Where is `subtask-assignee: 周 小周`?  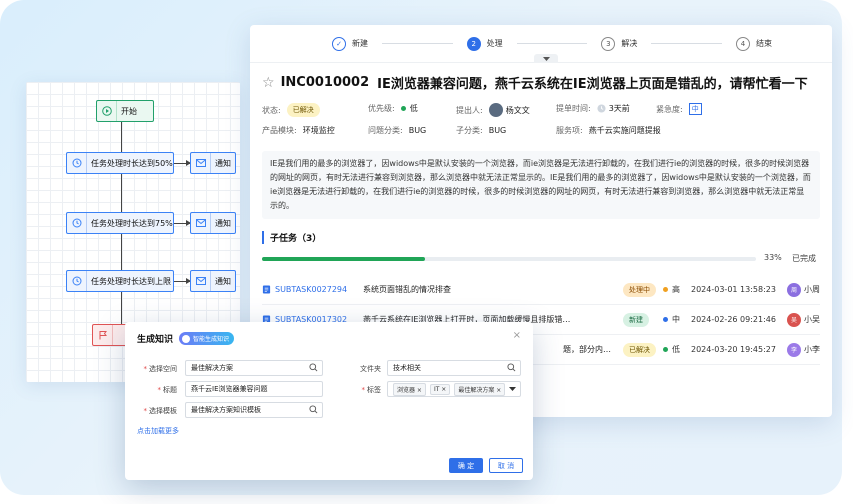 subtask-assignee: 周 小周 is located at coordinates (803, 289).